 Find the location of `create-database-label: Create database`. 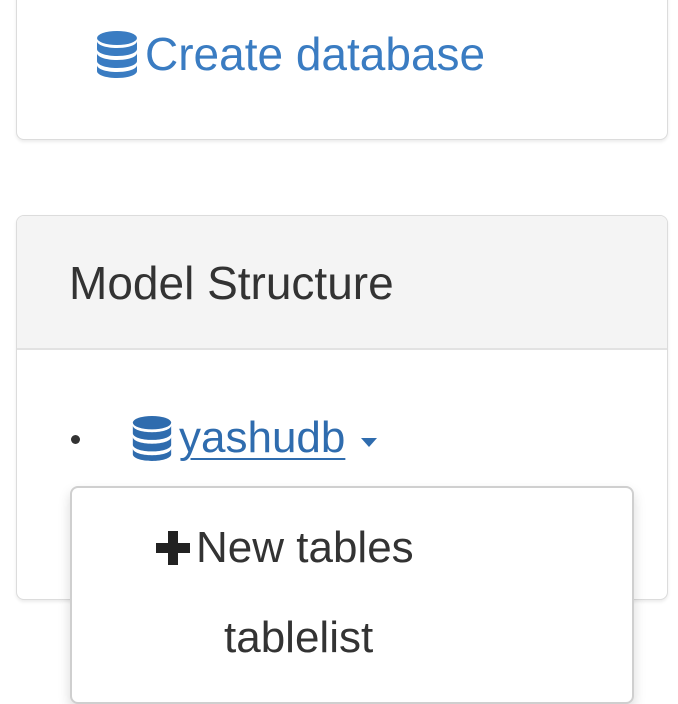

create-database-label: Create database is located at coordinates (315, 54).